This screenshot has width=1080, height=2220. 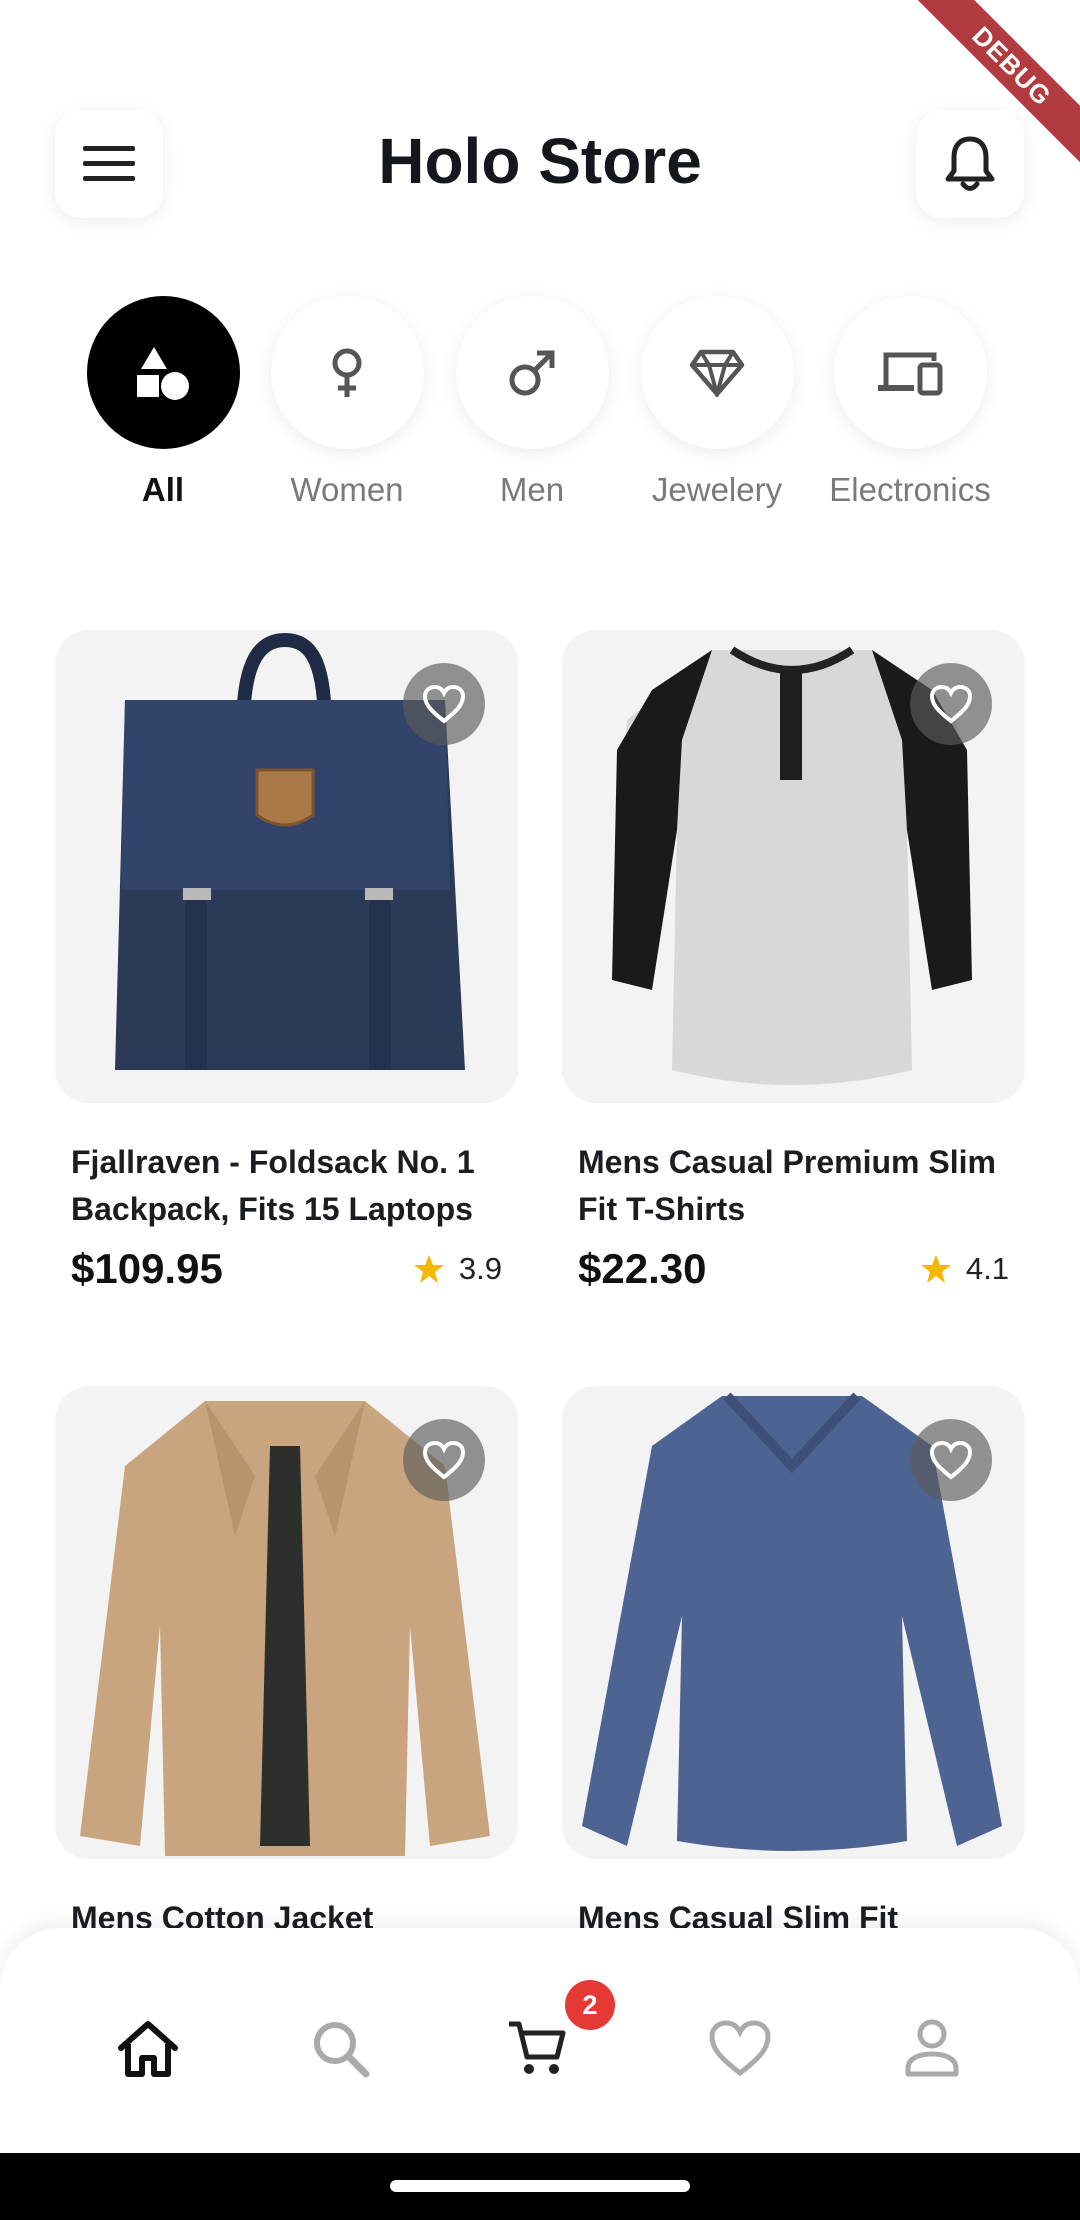 I want to click on cart-icon, so click(x=537, y=2047).